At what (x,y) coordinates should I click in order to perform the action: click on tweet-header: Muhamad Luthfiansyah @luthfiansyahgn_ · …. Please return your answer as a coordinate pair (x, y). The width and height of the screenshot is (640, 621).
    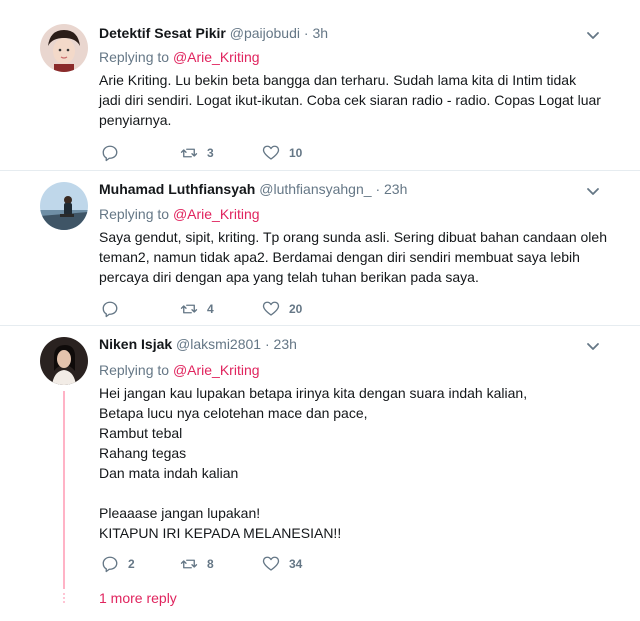
    Looking at the image, I should click on (253, 189).